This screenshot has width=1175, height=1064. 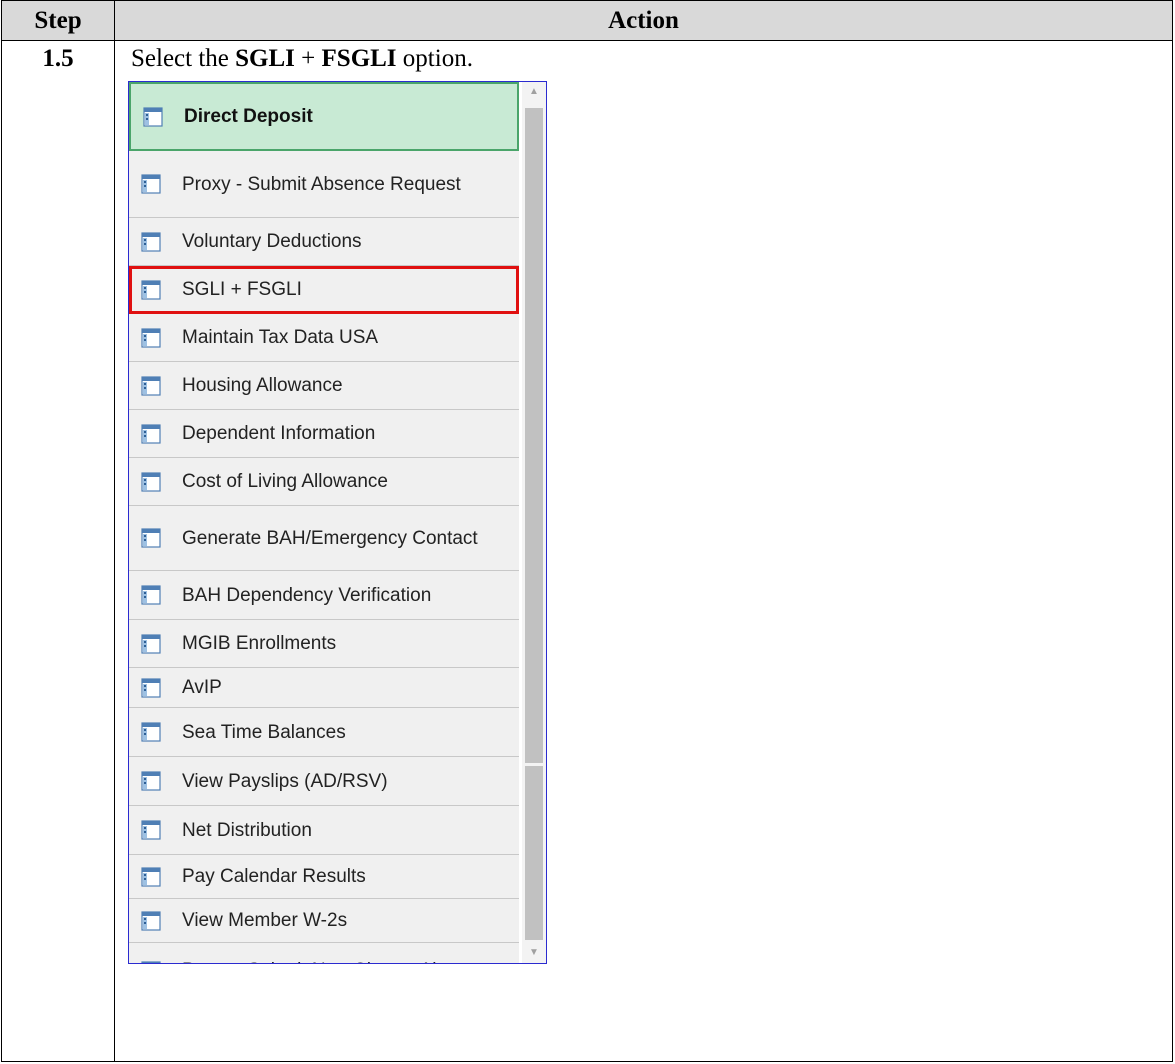 What do you see at coordinates (58, 20) in the screenshot?
I see `header-step: Step` at bounding box center [58, 20].